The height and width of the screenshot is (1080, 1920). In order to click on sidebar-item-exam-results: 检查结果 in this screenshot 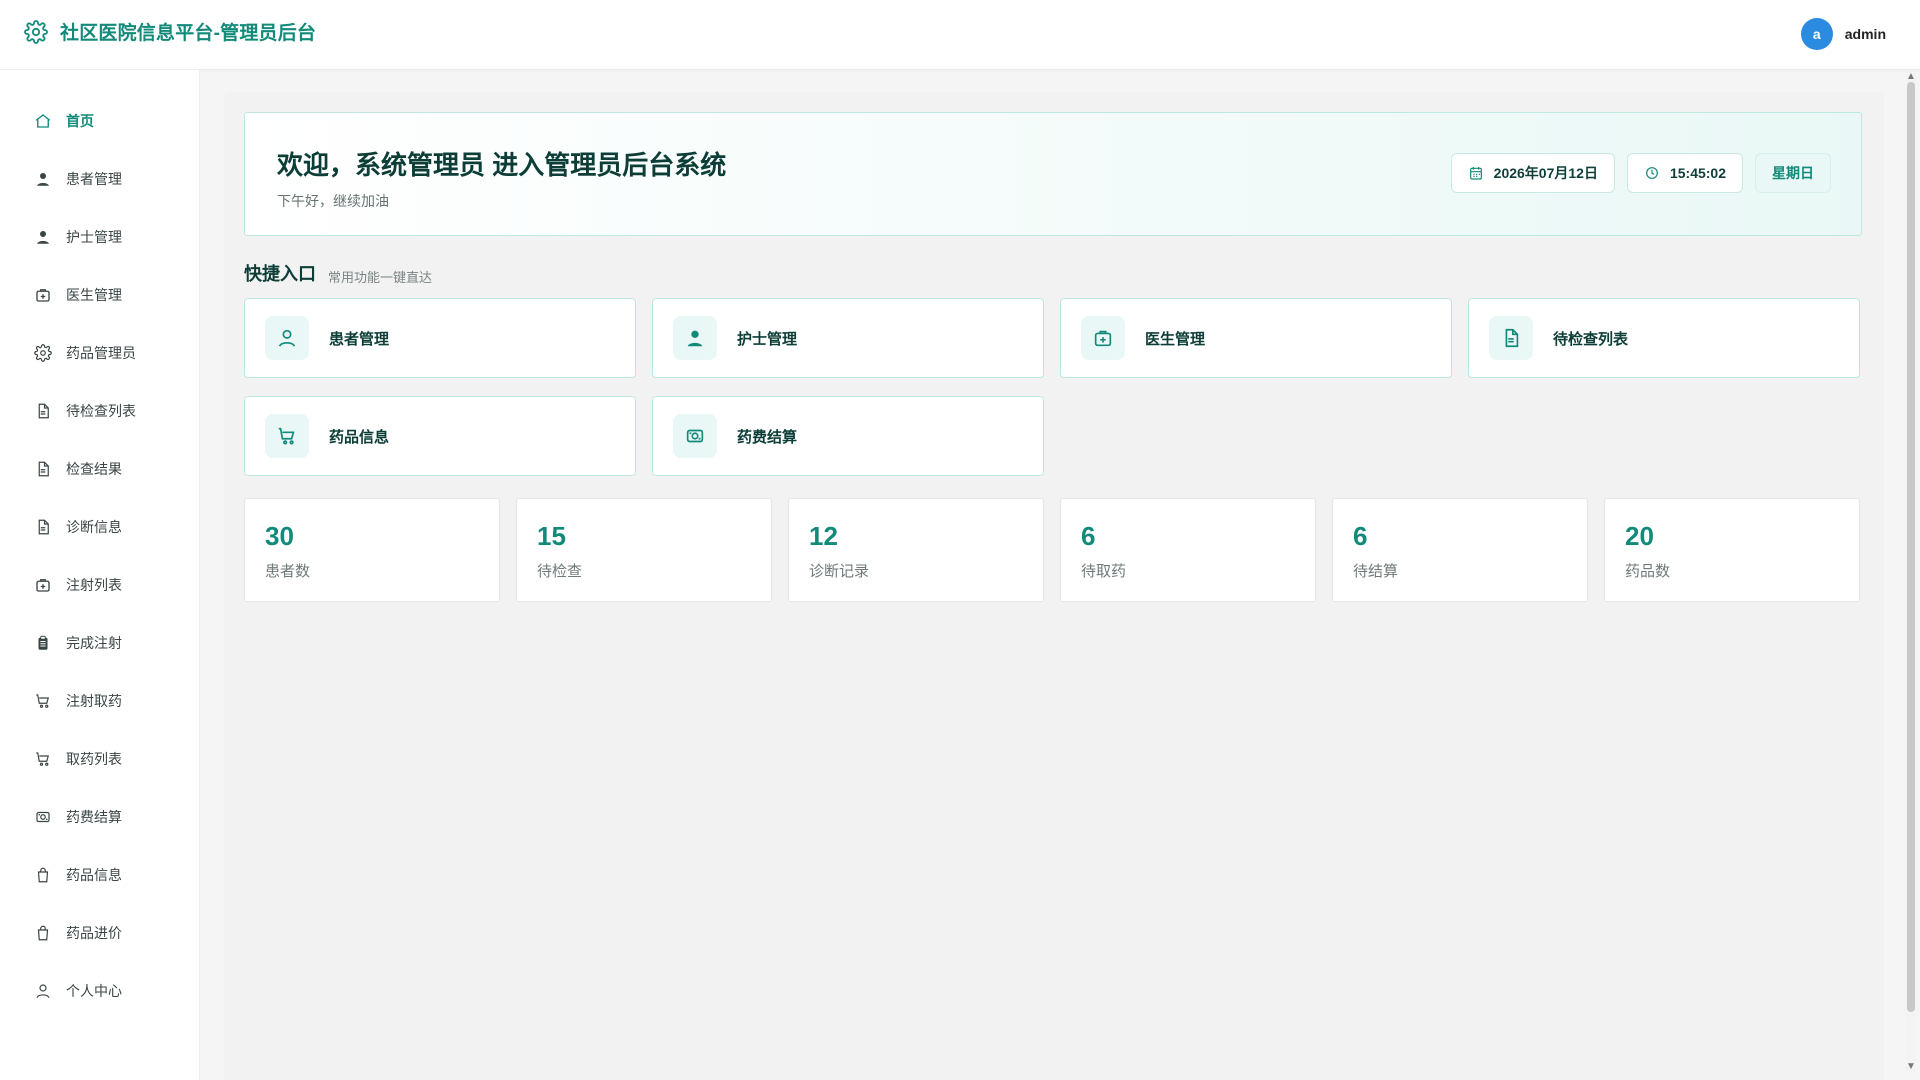, I will do `click(99, 469)`.